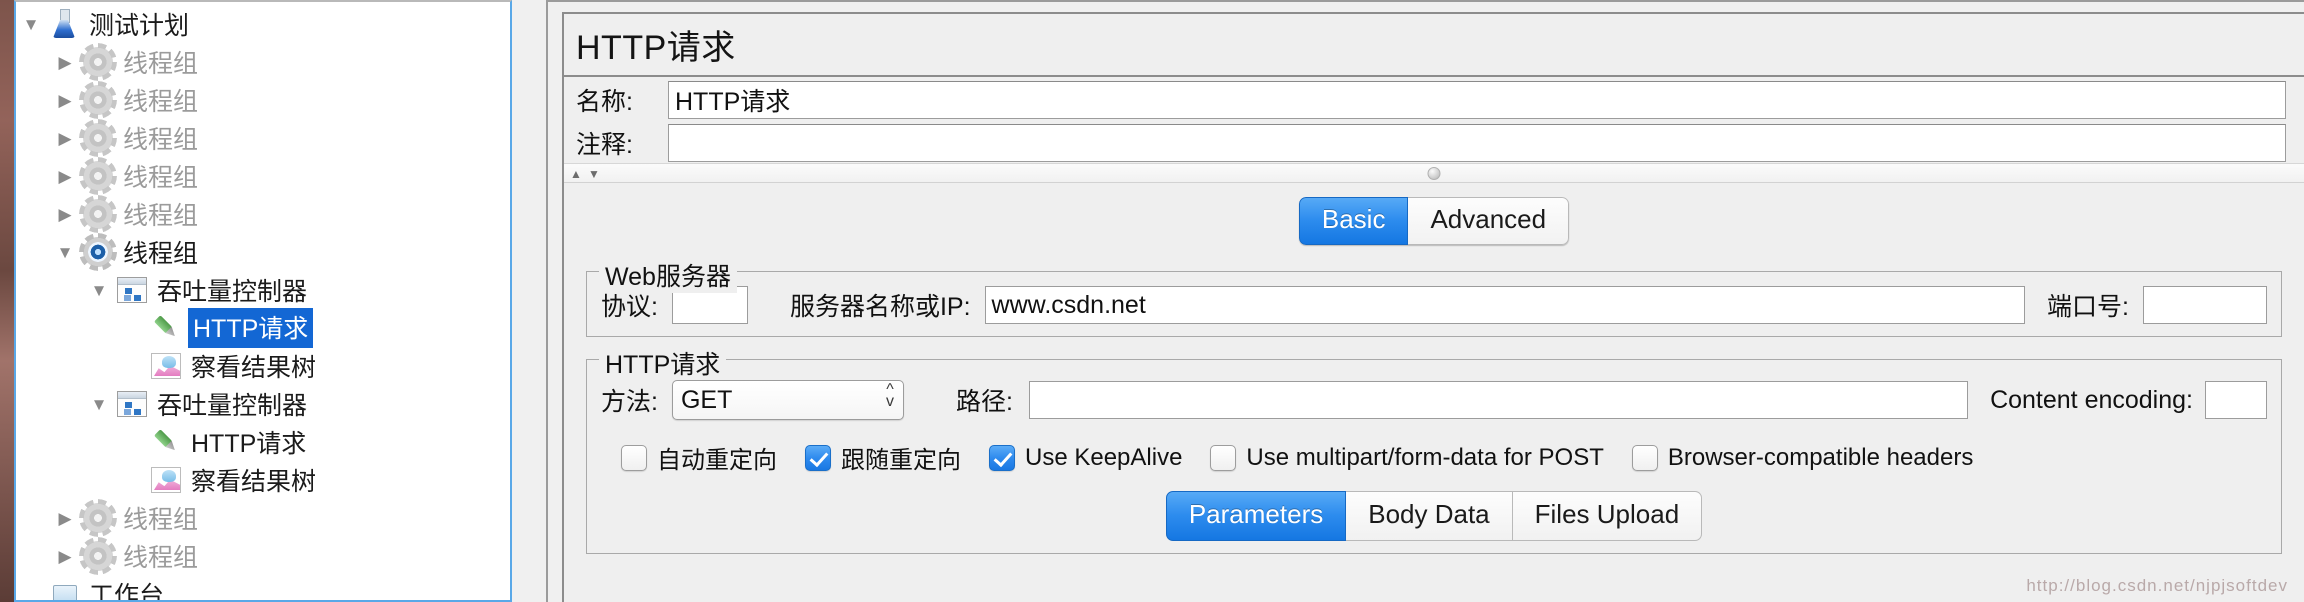 The image size is (2304, 602). Describe the element at coordinates (1489, 221) in the screenshot. I see `tab-advanced: Advanced` at that location.